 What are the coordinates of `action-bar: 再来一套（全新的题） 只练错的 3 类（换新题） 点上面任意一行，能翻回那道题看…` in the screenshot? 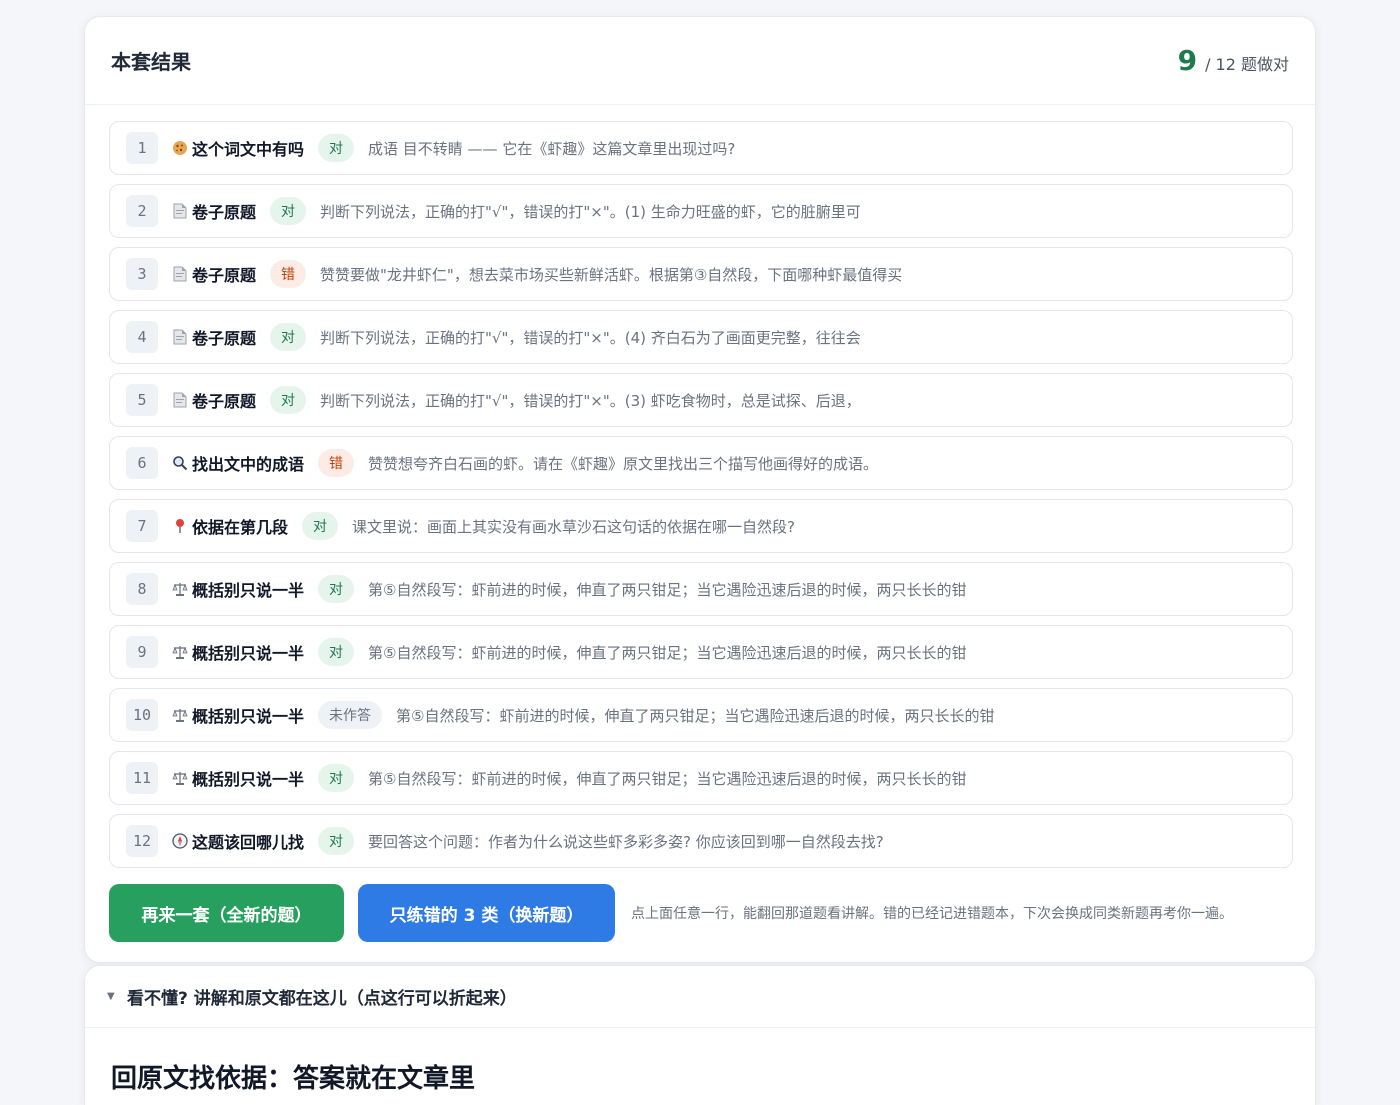 It's located at (701, 913).